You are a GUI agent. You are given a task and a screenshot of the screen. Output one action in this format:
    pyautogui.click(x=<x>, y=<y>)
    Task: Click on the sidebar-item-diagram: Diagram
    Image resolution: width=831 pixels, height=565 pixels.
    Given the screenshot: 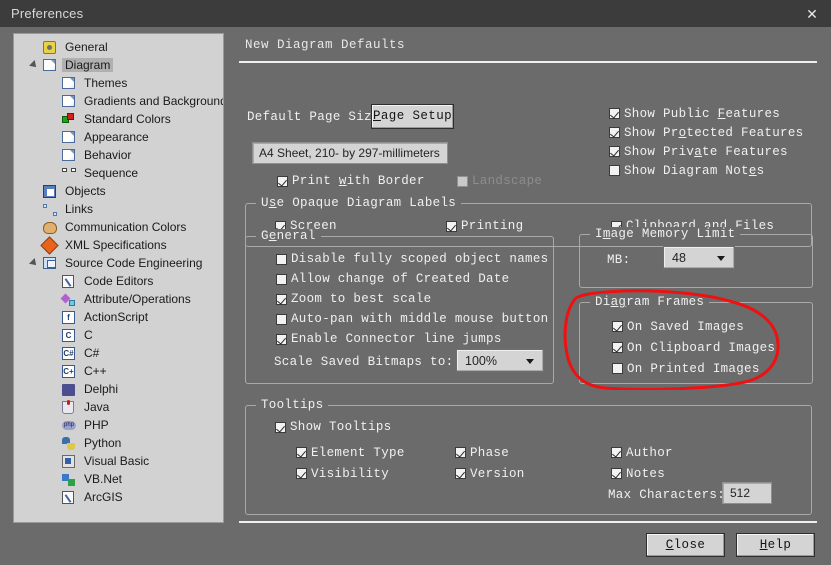 What is the action you would take?
    pyautogui.click(x=118, y=65)
    